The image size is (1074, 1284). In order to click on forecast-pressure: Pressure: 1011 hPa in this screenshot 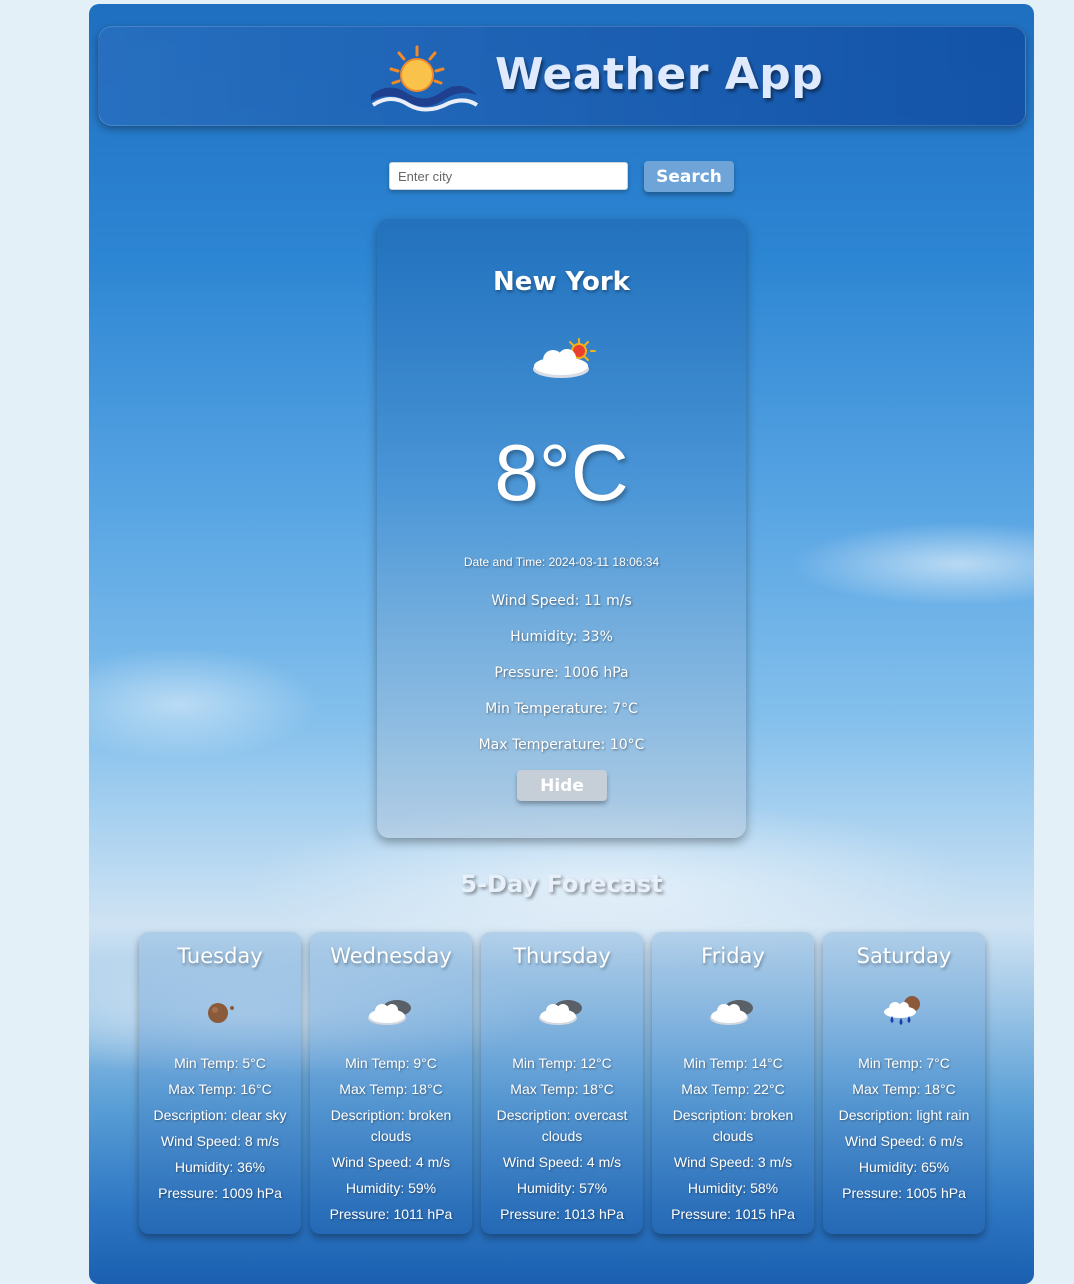, I will do `click(391, 1214)`.